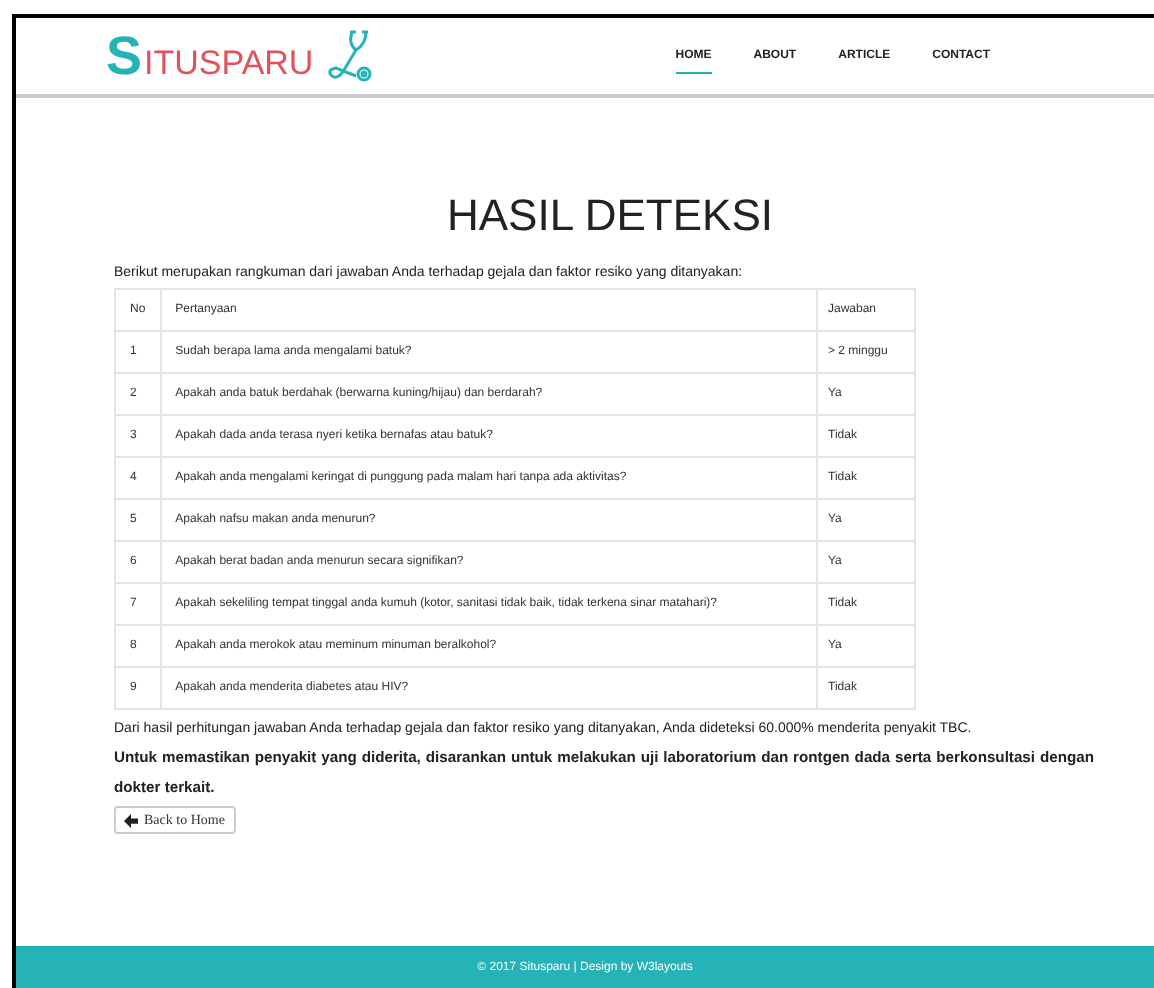 The width and height of the screenshot is (1154, 988). Describe the element at coordinates (349, 56) in the screenshot. I see `stethoscope-icon` at that location.